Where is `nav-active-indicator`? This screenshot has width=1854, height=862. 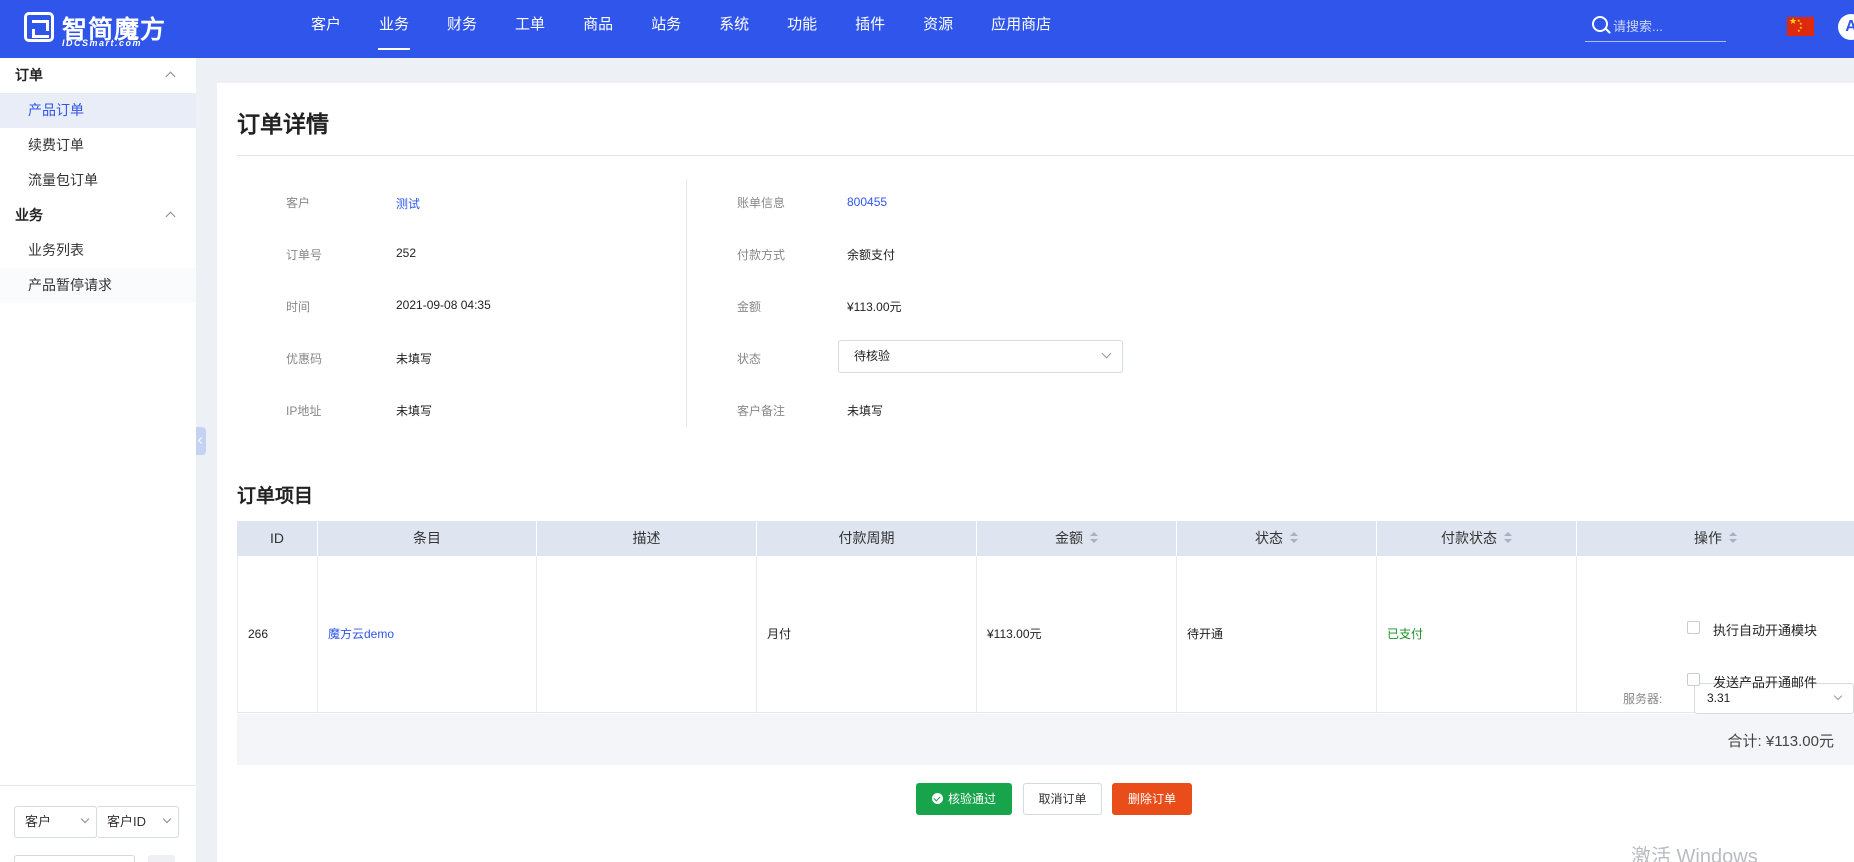 nav-active-indicator is located at coordinates (394, 49).